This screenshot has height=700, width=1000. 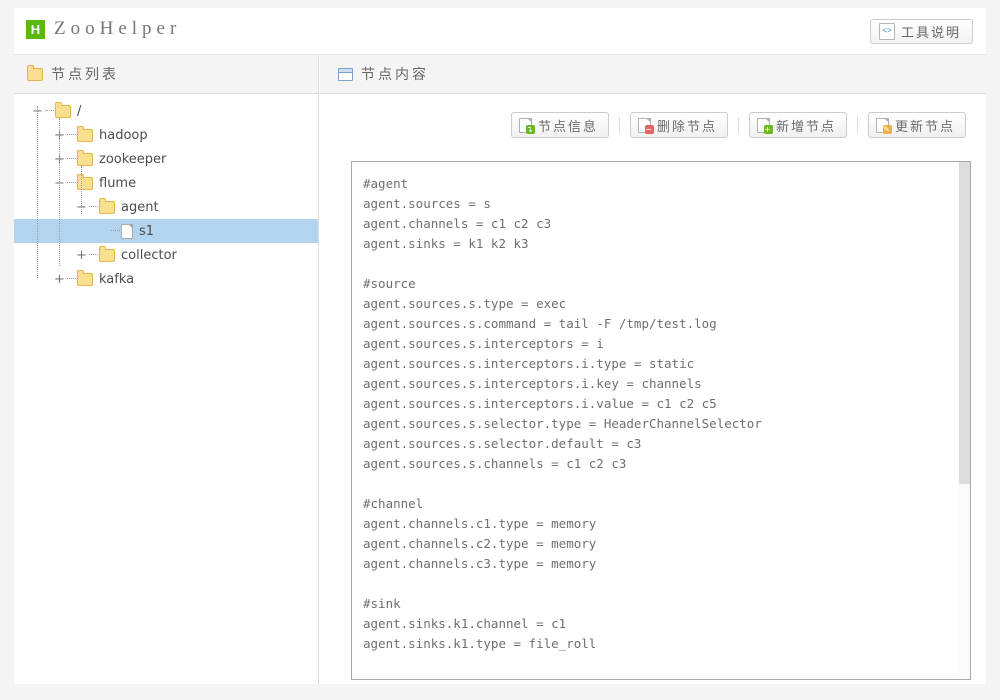 I want to click on toolbar-button-4: ✎ 更新节点, so click(x=916, y=125).